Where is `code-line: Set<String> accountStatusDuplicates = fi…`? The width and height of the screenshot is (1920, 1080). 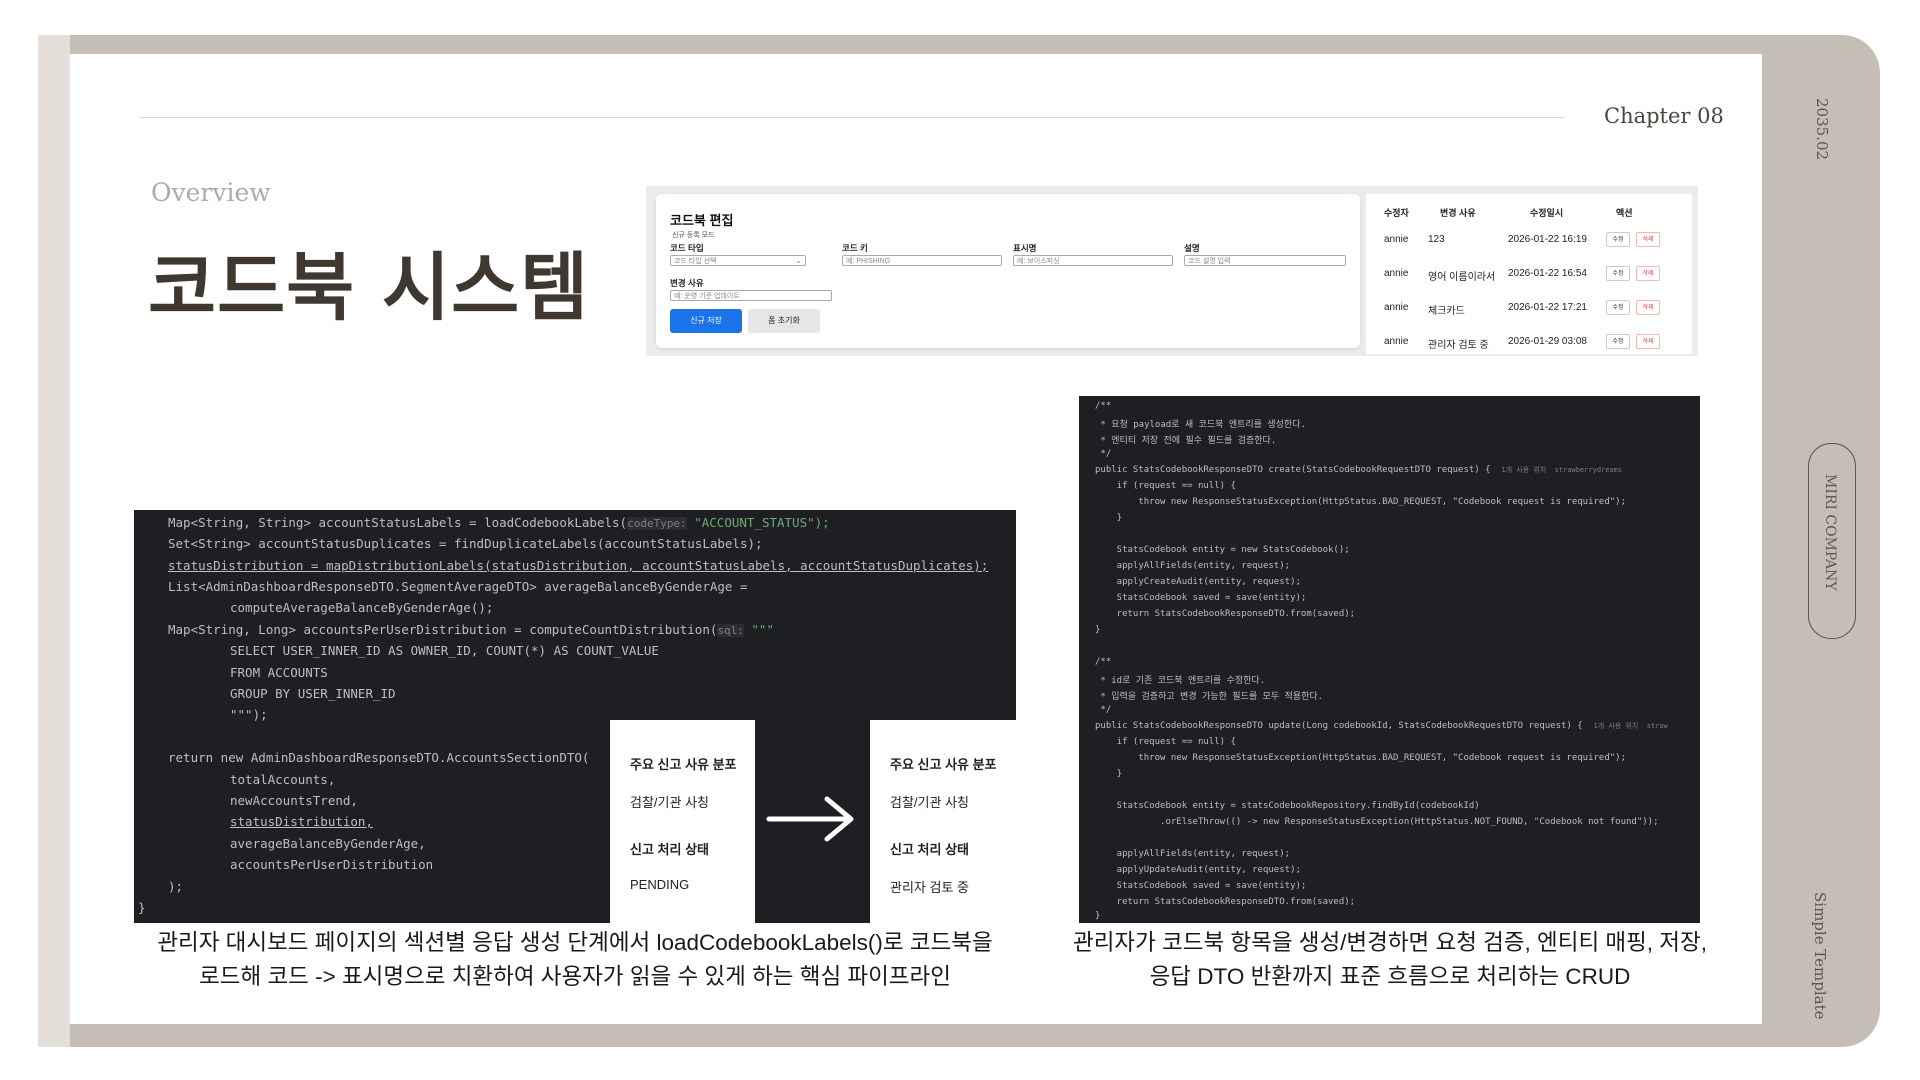
code-line: Set<String> accountStatusDuplicates = fi… is located at coordinates (465, 543).